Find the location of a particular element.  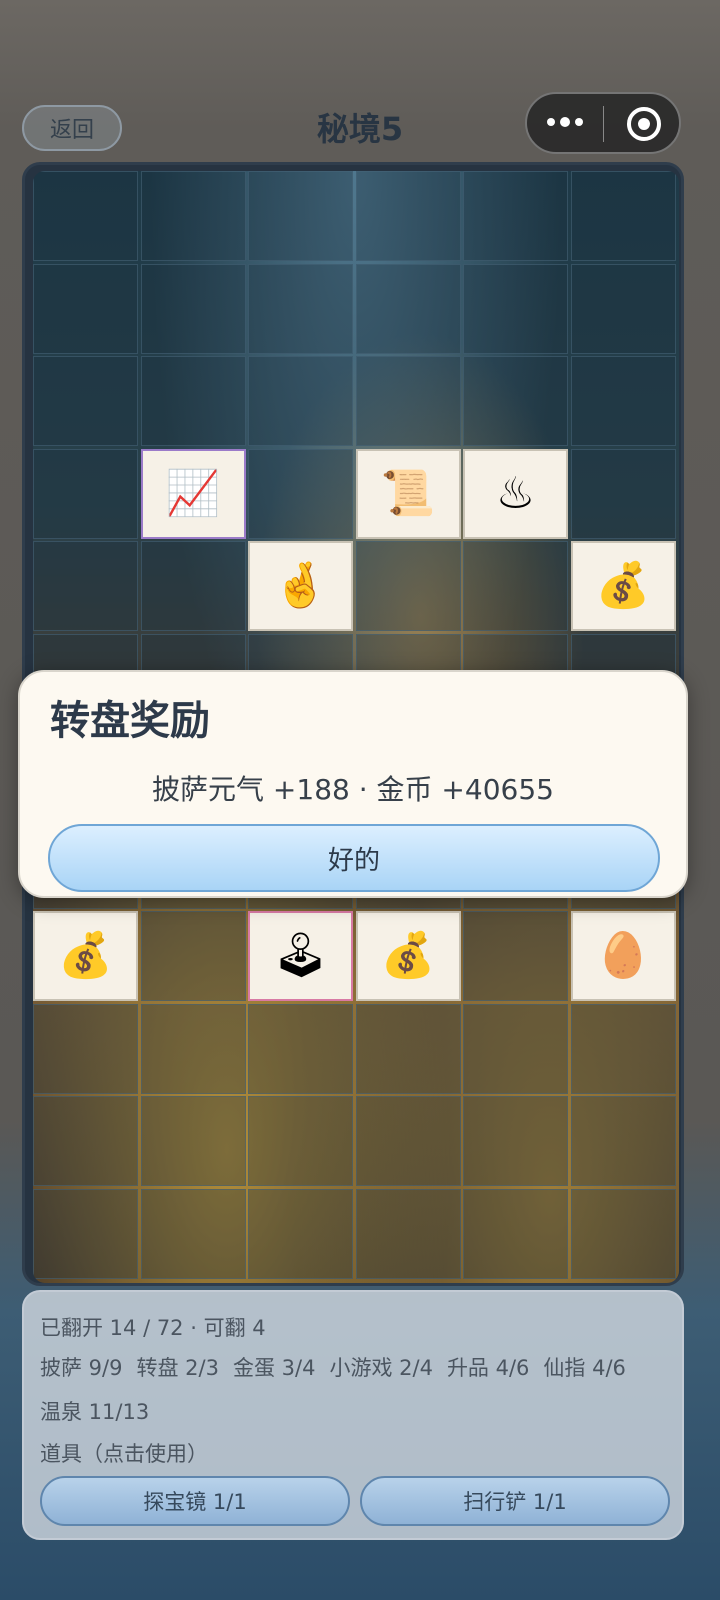

header: 返回 秘境5 is located at coordinates (360, 126).